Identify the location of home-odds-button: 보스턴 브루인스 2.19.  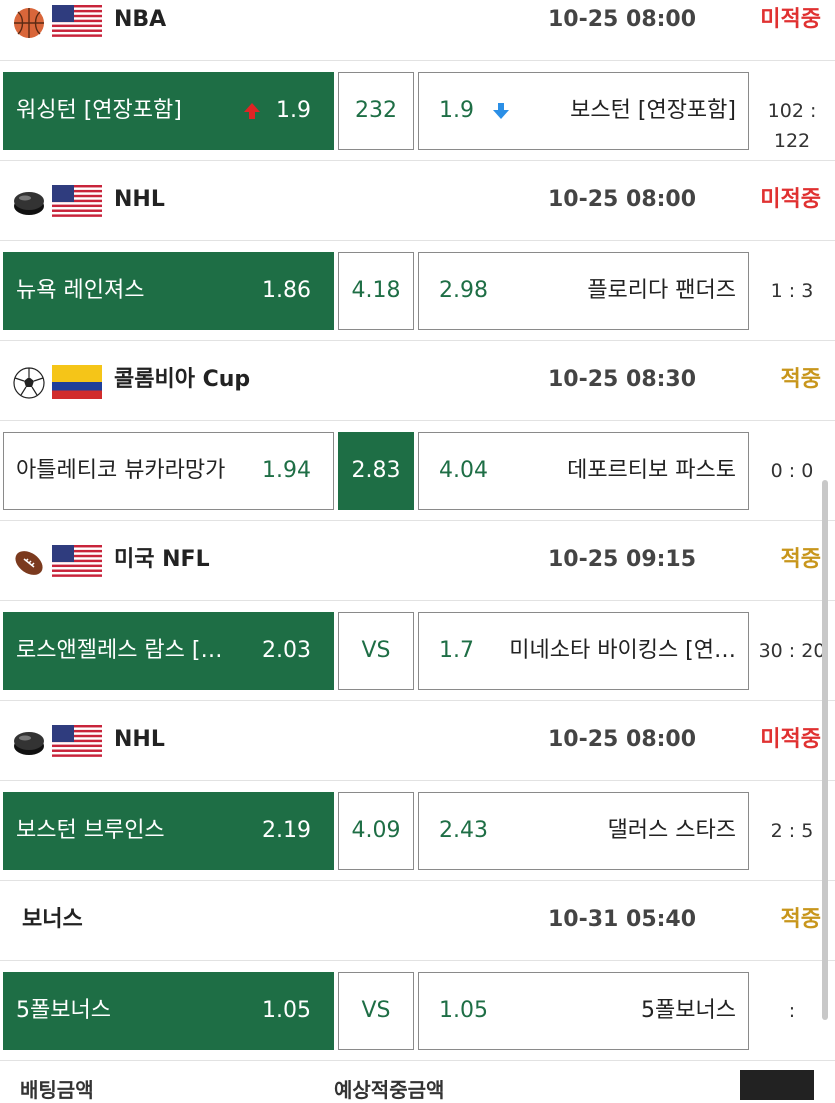
(168, 831).